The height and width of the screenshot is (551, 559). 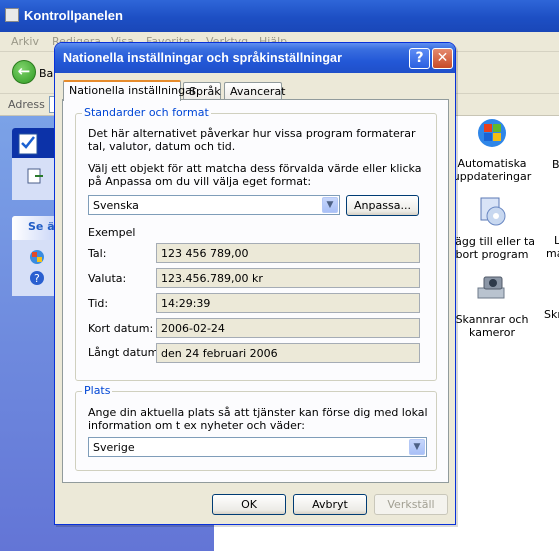 I want to click on apply-button: Verkställ, so click(x=411, y=504).